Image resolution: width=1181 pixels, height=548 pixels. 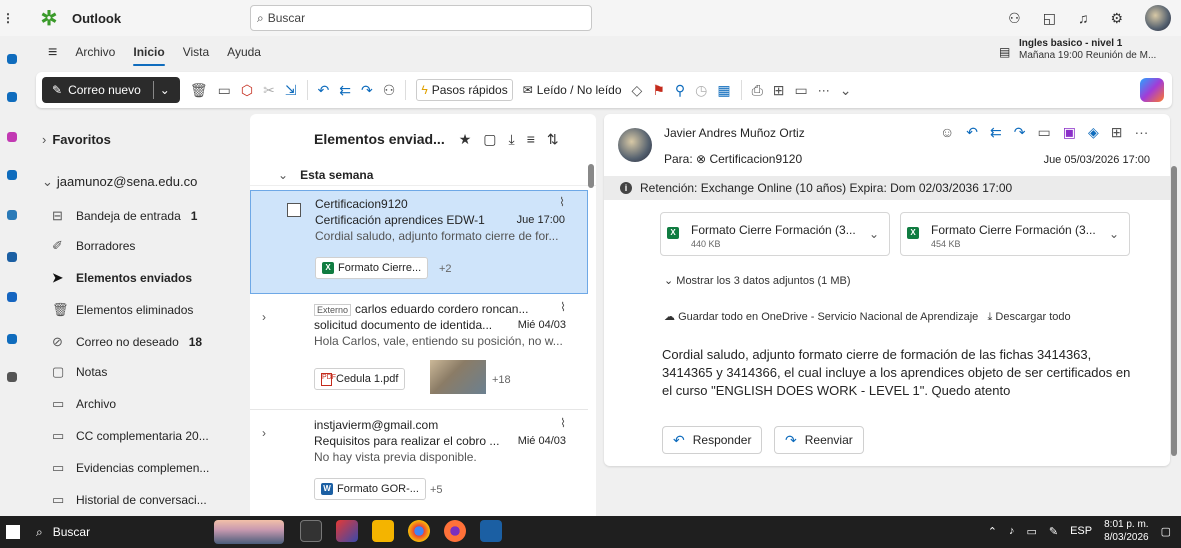 What do you see at coordinates (1093, 132) in the screenshot?
I see `loop-icon: ◈` at bounding box center [1093, 132].